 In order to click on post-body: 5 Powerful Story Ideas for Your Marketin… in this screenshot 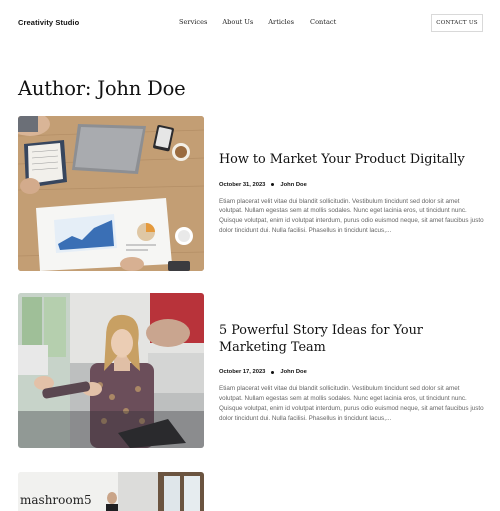, I will do `click(351, 373)`.